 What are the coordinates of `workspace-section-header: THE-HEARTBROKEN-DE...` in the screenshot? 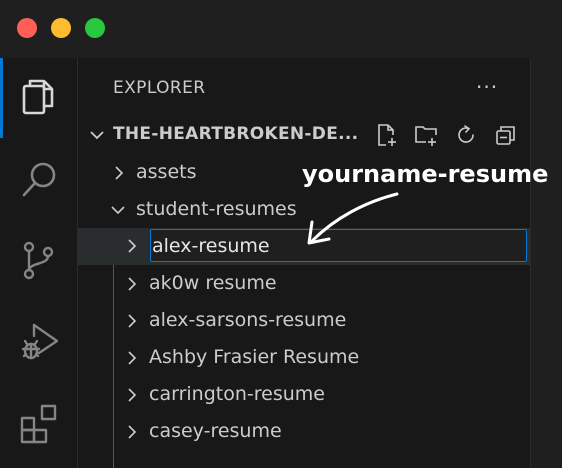 It's located at (304, 136).